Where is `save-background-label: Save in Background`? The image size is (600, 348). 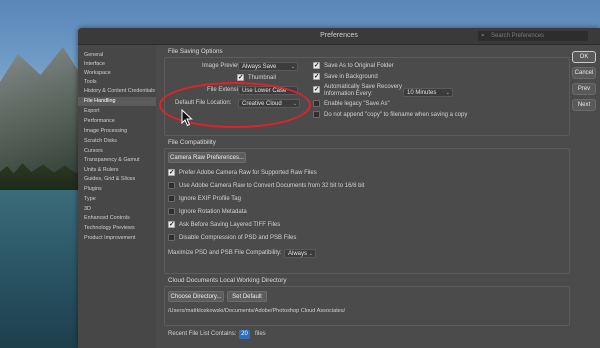
save-background-label: Save in Background is located at coordinates (351, 77).